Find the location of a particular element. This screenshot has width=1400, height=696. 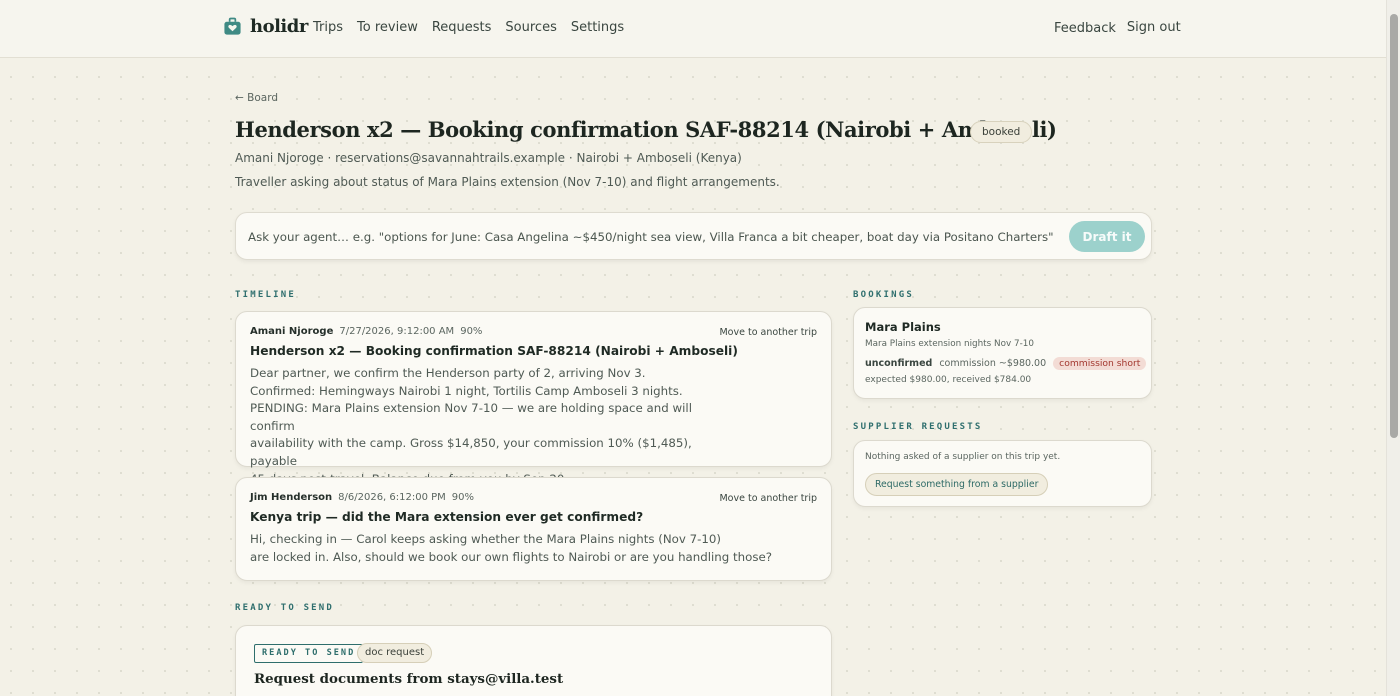

booking-name: Mara Plains is located at coordinates (903, 327).